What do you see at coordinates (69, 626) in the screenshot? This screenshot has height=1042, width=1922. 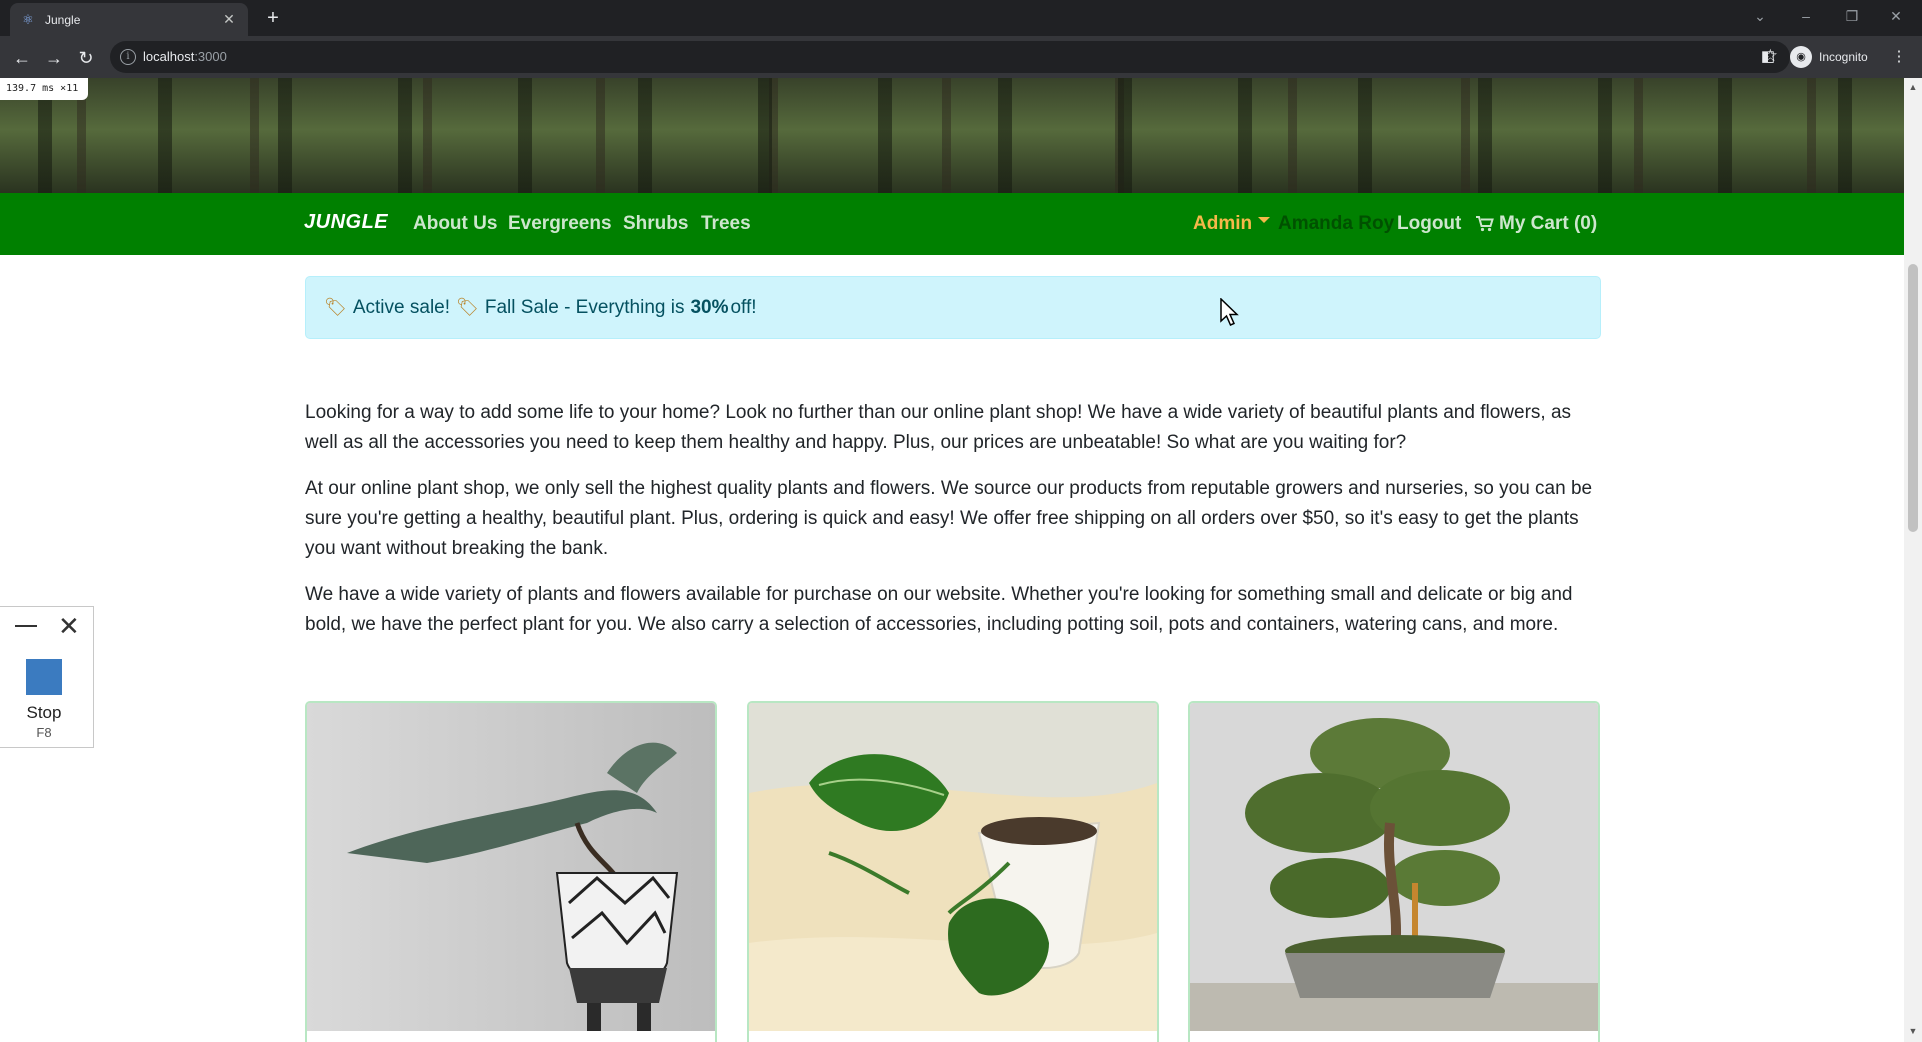 I see `close-icon: ✕` at bounding box center [69, 626].